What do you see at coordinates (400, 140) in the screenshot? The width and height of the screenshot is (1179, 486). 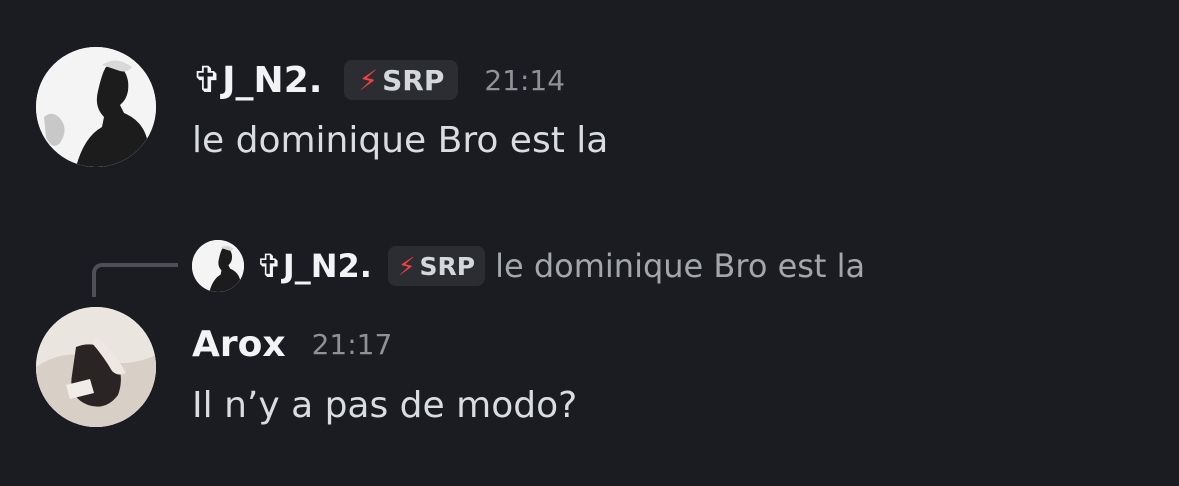 I see `message-content: le dominique Bro est la` at bounding box center [400, 140].